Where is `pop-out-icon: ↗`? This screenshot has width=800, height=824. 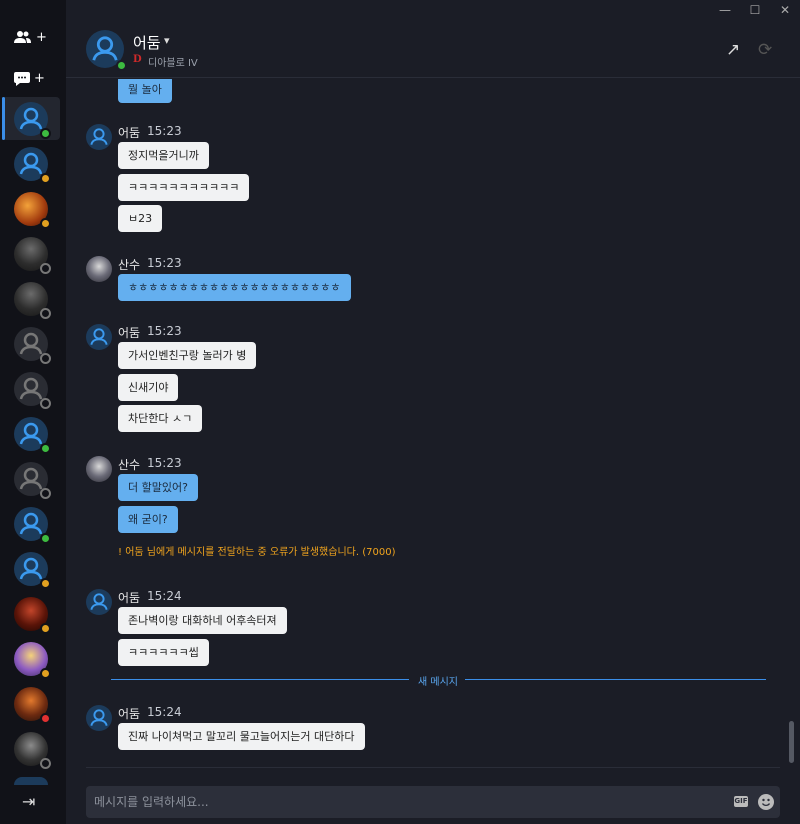
pop-out-icon: ↗ is located at coordinates (733, 50).